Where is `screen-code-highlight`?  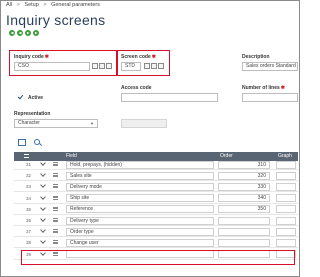
screen-code-highlight is located at coordinates (143, 63).